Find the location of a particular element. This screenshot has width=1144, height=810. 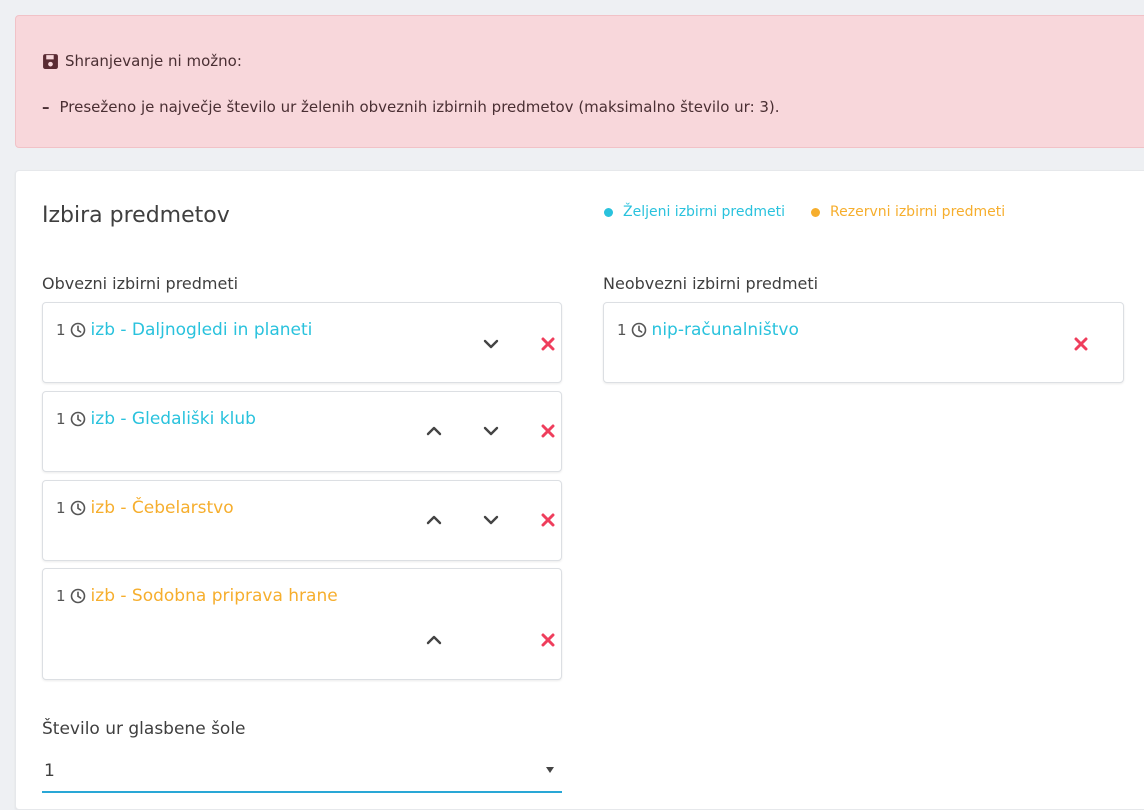

subject-head: 1 izb - Daljnogledi in planeti is located at coordinates (184, 330).